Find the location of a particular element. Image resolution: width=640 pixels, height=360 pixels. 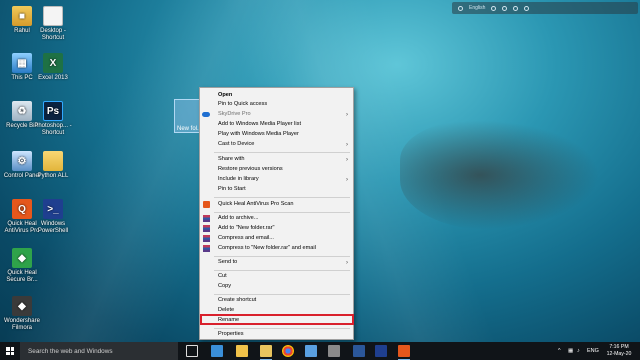

windows-logo-icon is located at coordinates (10, 351).